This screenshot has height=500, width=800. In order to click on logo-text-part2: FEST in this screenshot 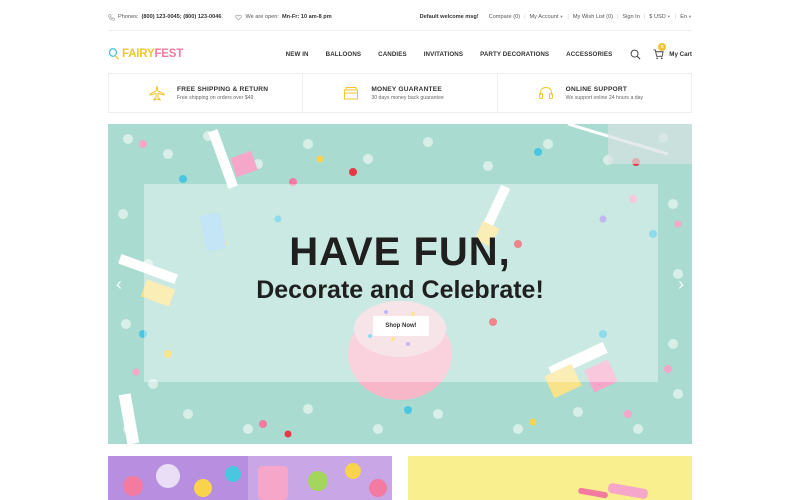, I will do `click(169, 54)`.